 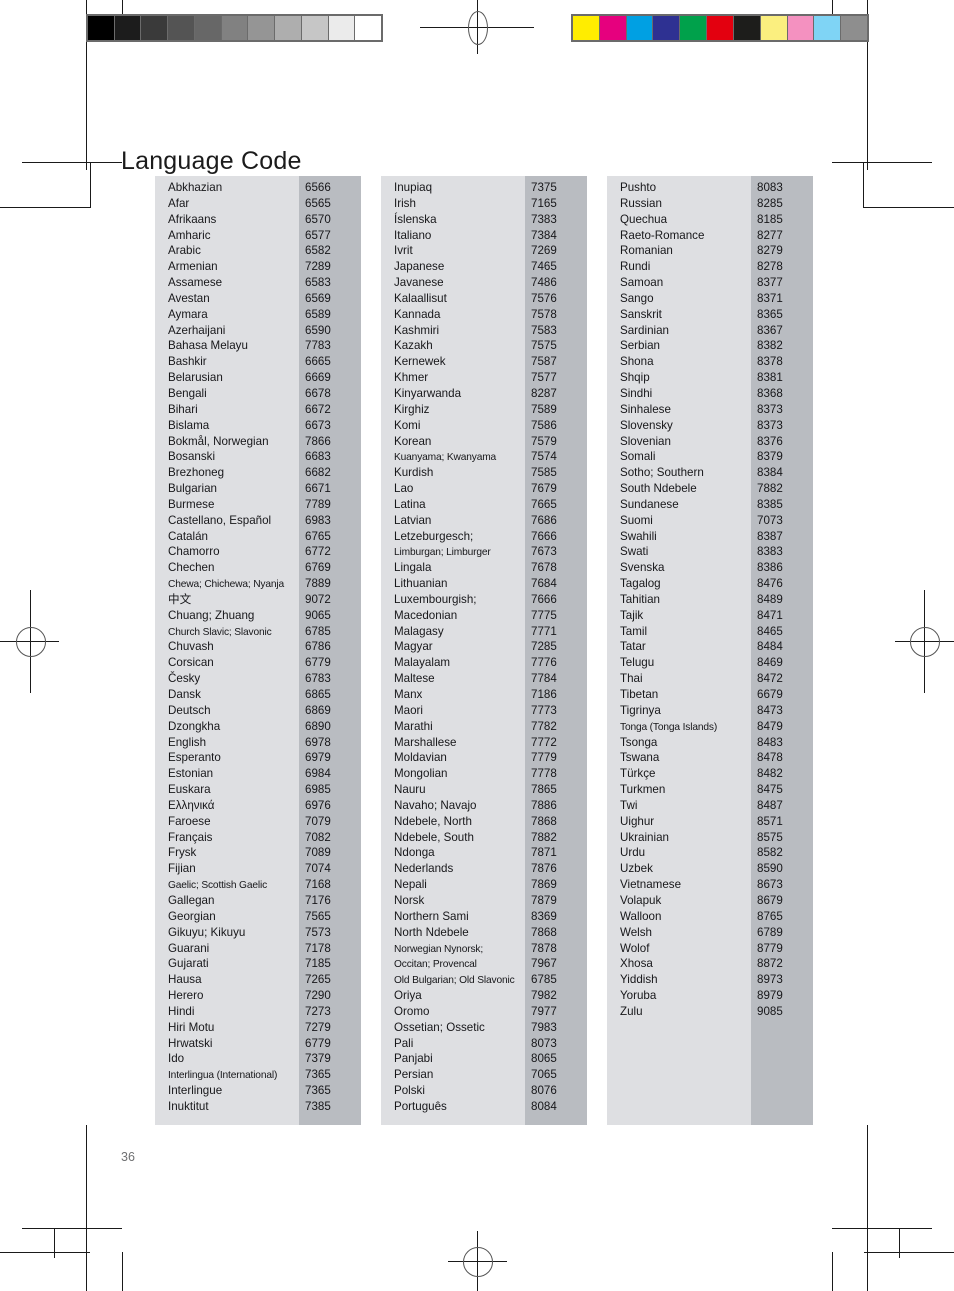 I want to click on language-code: 7486, so click(x=544, y=283).